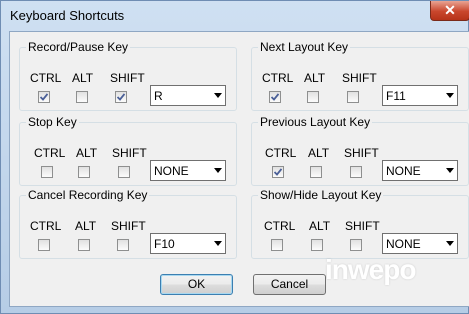 Image resolution: width=469 pixels, height=314 pixels. Describe the element at coordinates (396, 96) in the screenshot. I see `key-select-value: F11` at that location.